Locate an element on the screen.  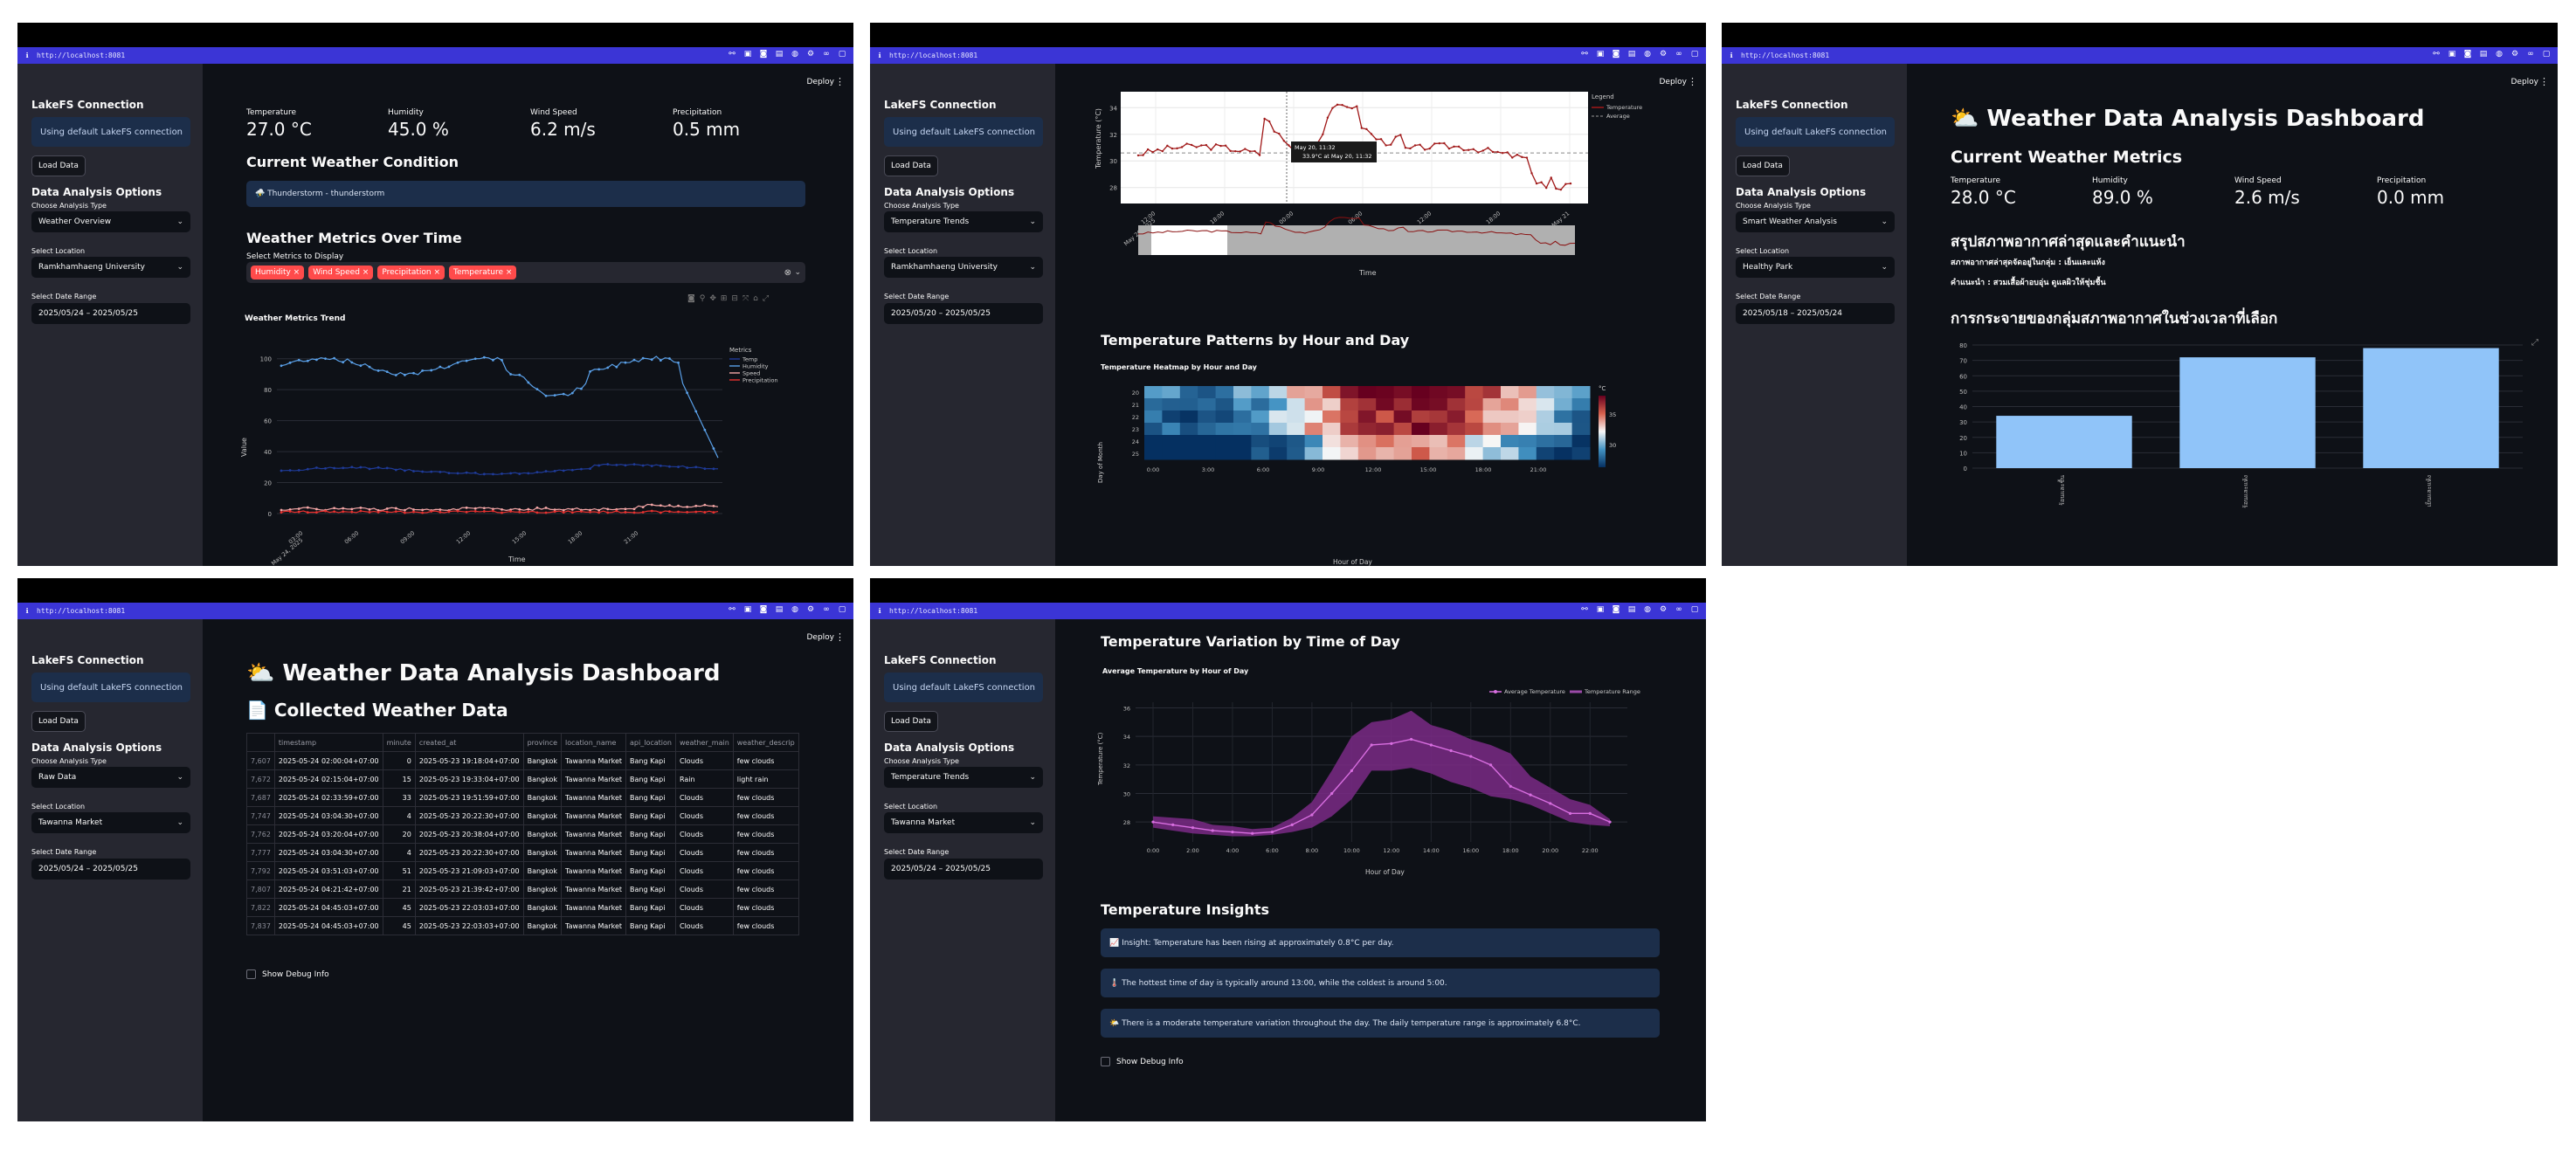
column-header: created_at is located at coordinates (469, 742).